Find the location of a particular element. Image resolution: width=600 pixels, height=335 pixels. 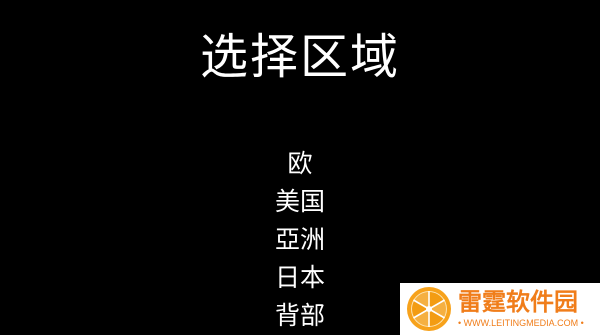

watermark-url: • WWW.LEITINGMEDIA.COM • is located at coordinates (521, 323).